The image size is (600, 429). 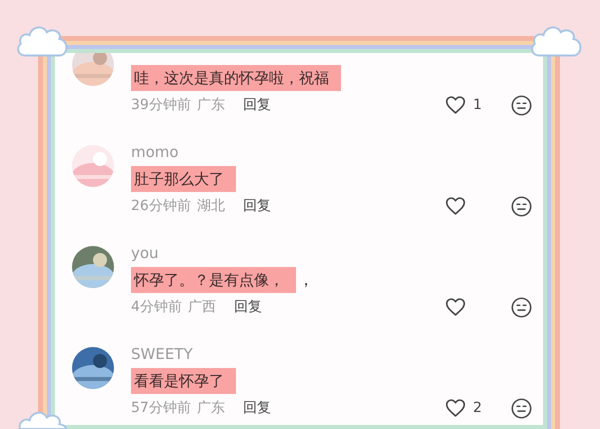 I want to click on comment-location: 湖北, so click(x=210, y=206).